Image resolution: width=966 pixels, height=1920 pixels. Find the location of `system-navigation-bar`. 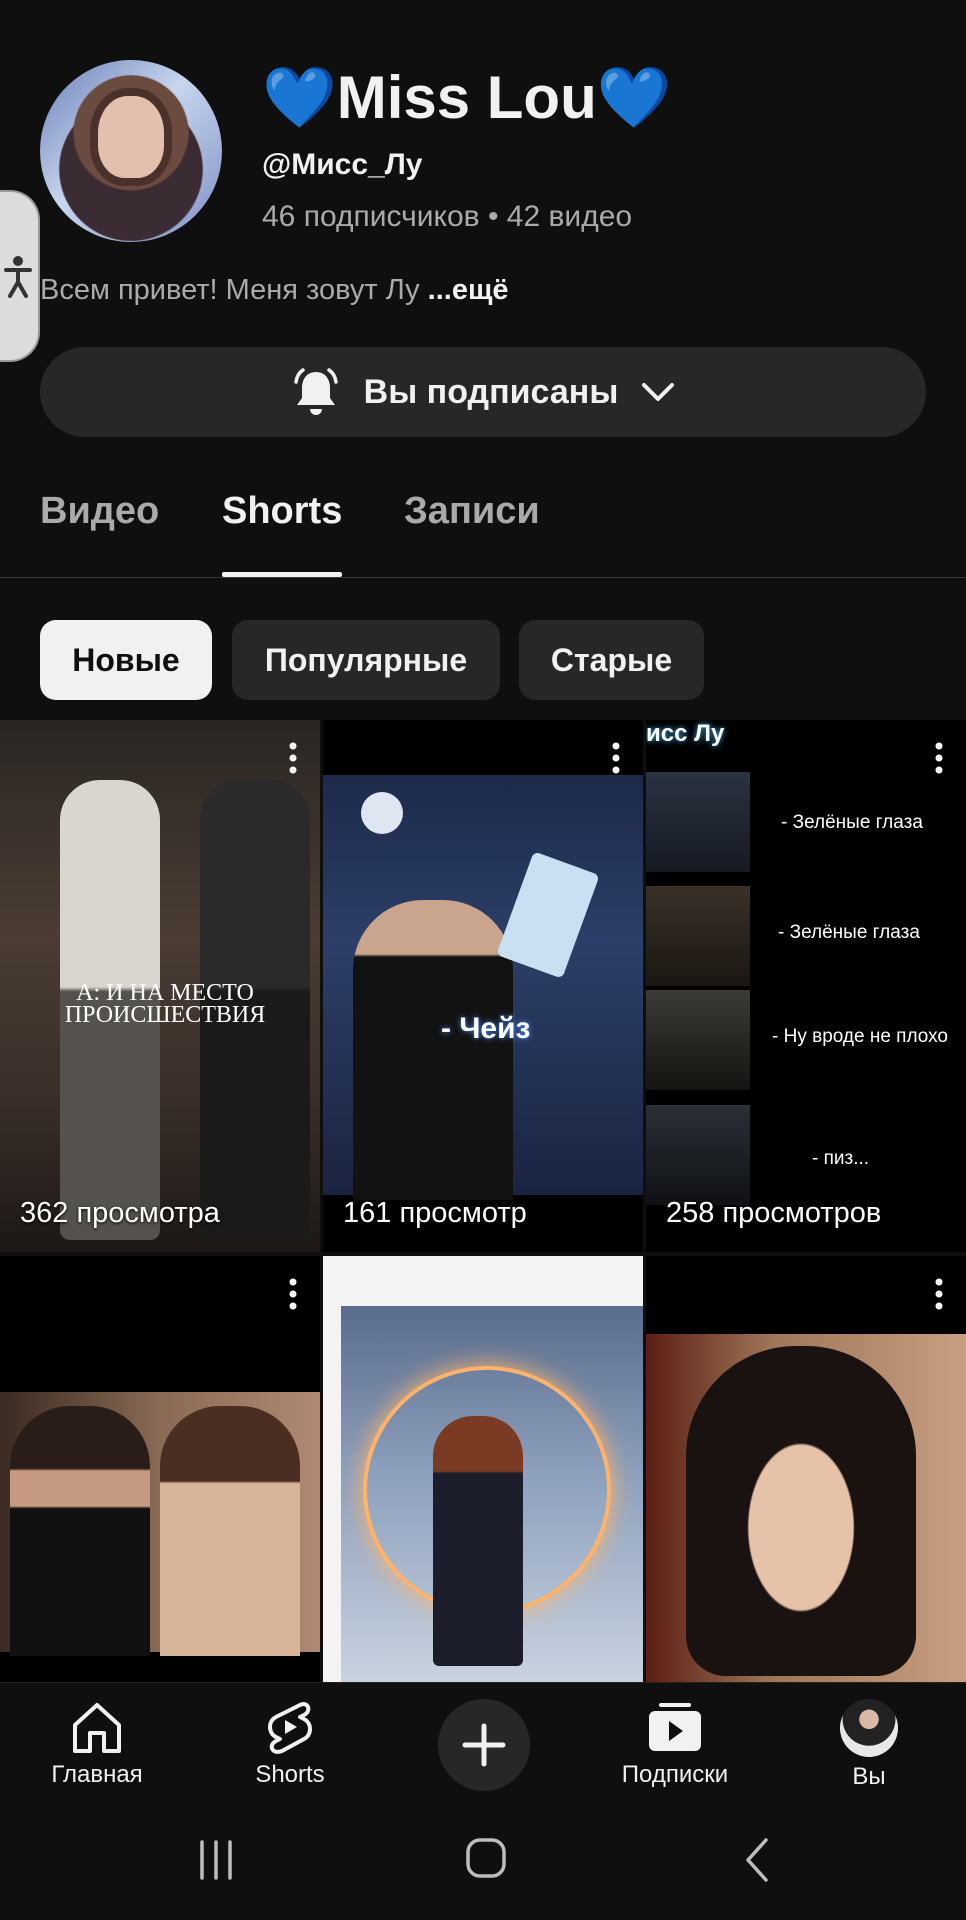

system-navigation-bar is located at coordinates (483, 1860).